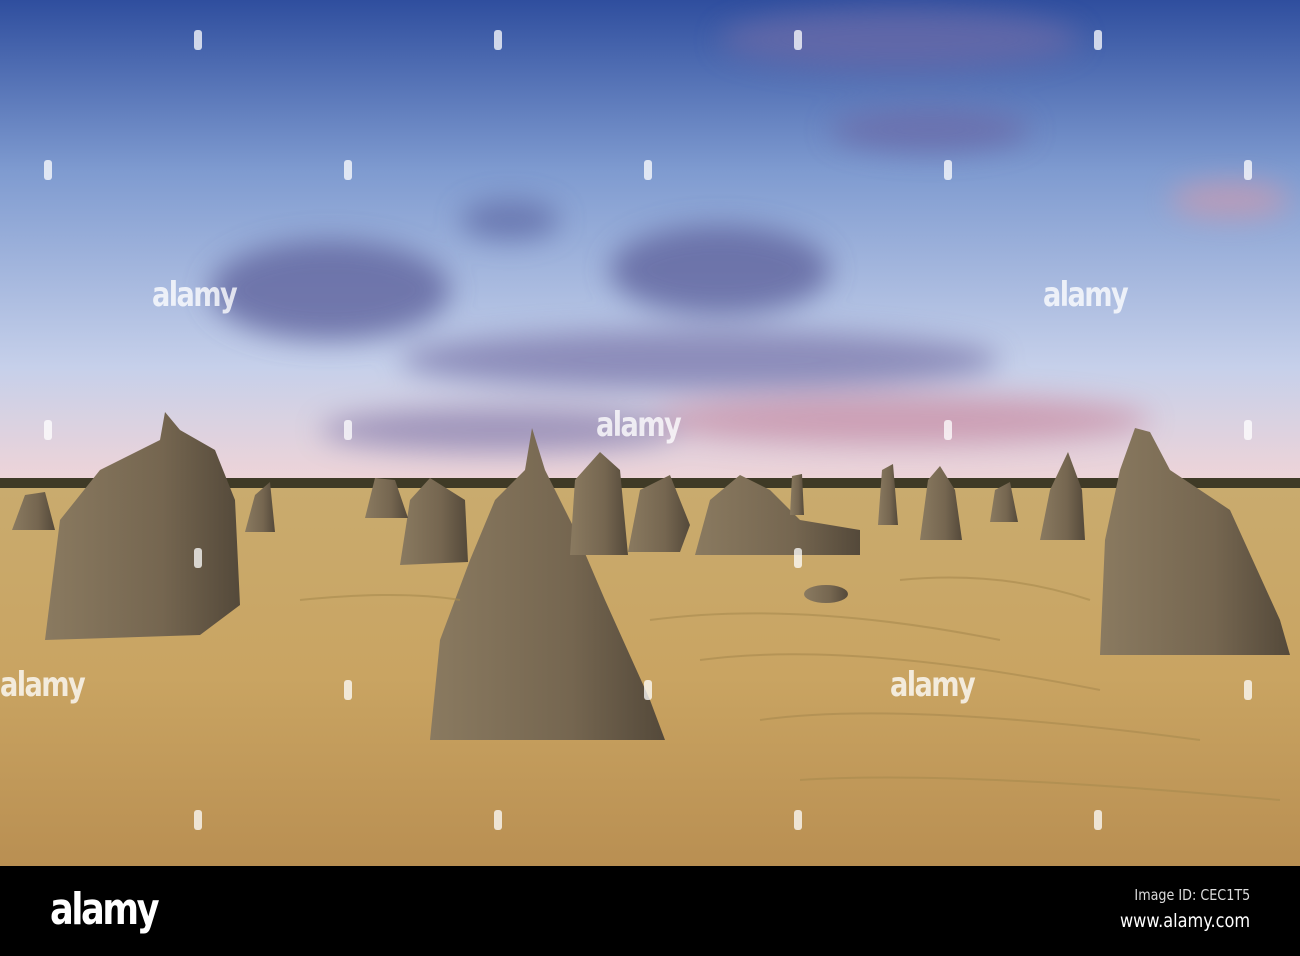 This screenshot has width=1300, height=956. Describe the element at coordinates (650, 911) in the screenshot. I see `footer-bar: alamy Image ID: CEC1T5 www.alamy.com` at that location.